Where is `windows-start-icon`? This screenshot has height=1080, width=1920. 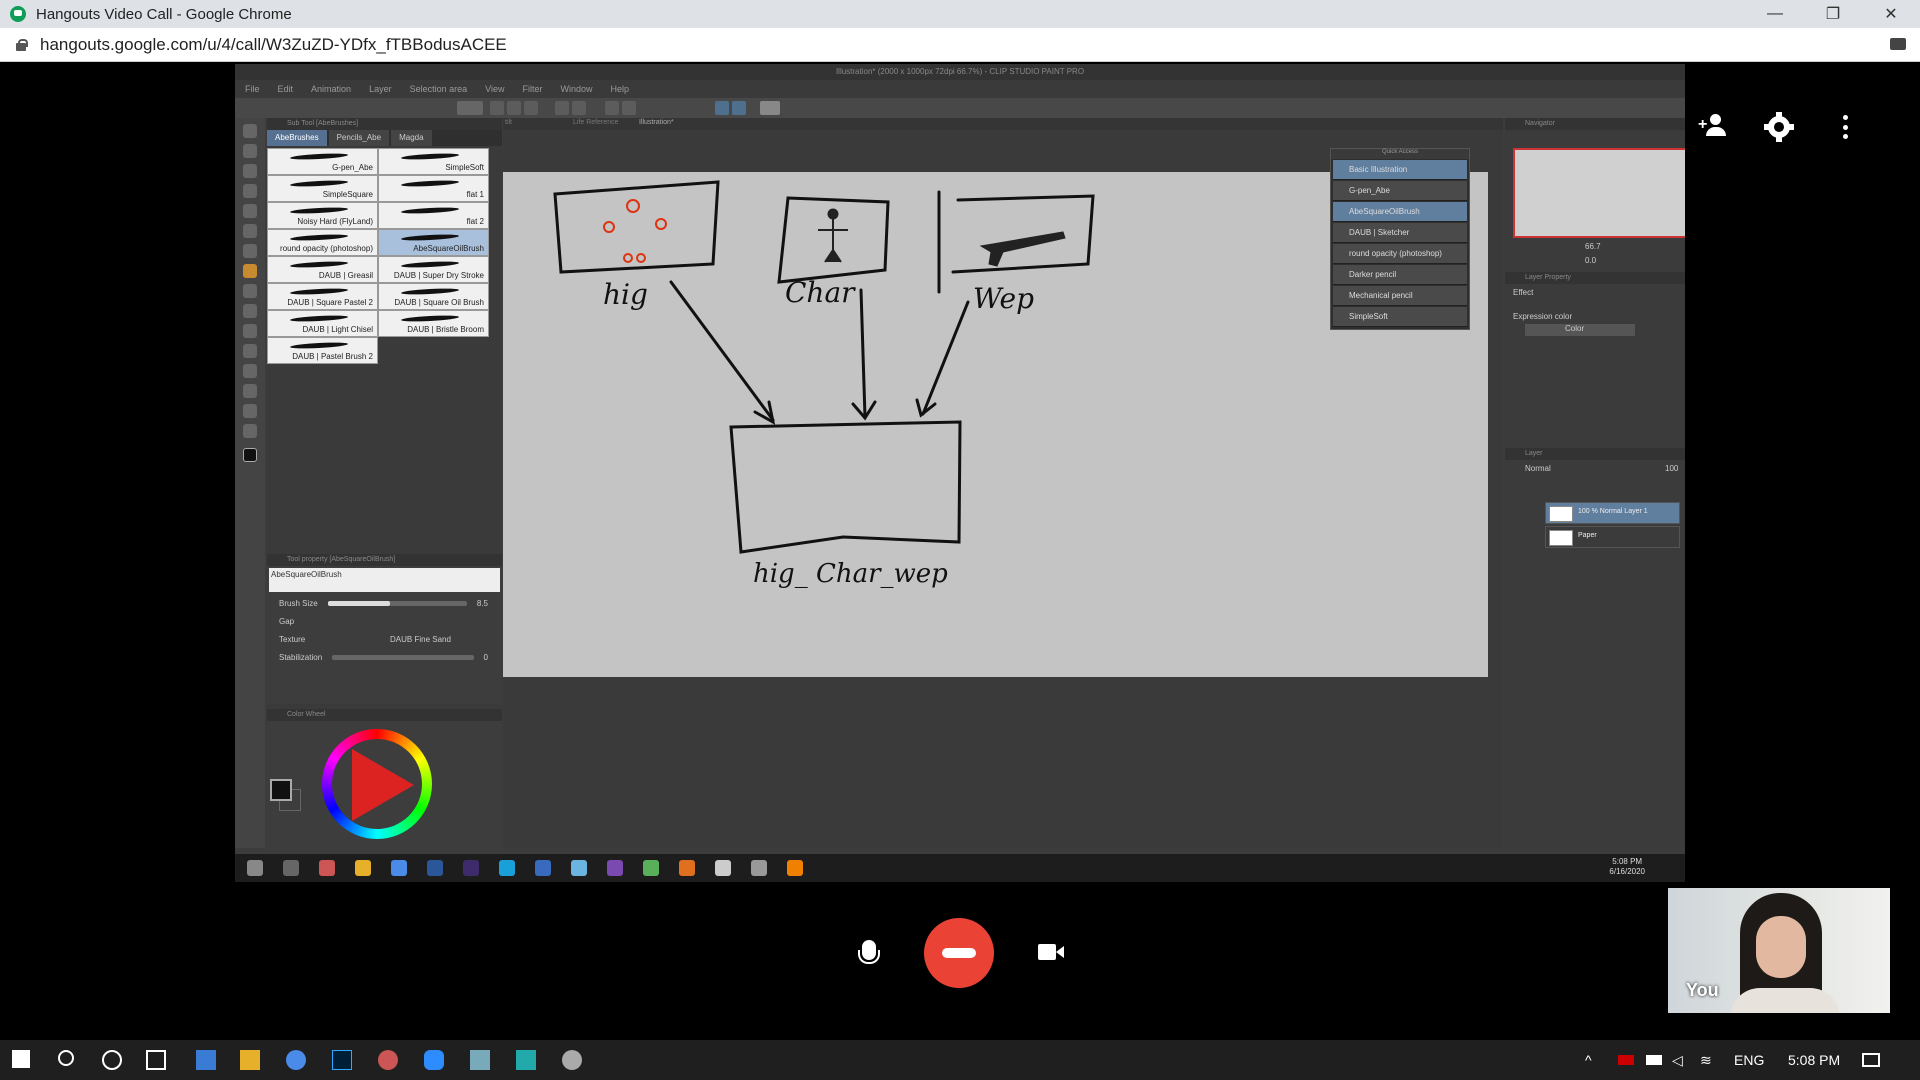
windows-start-icon is located at coordinates (21, 1059).